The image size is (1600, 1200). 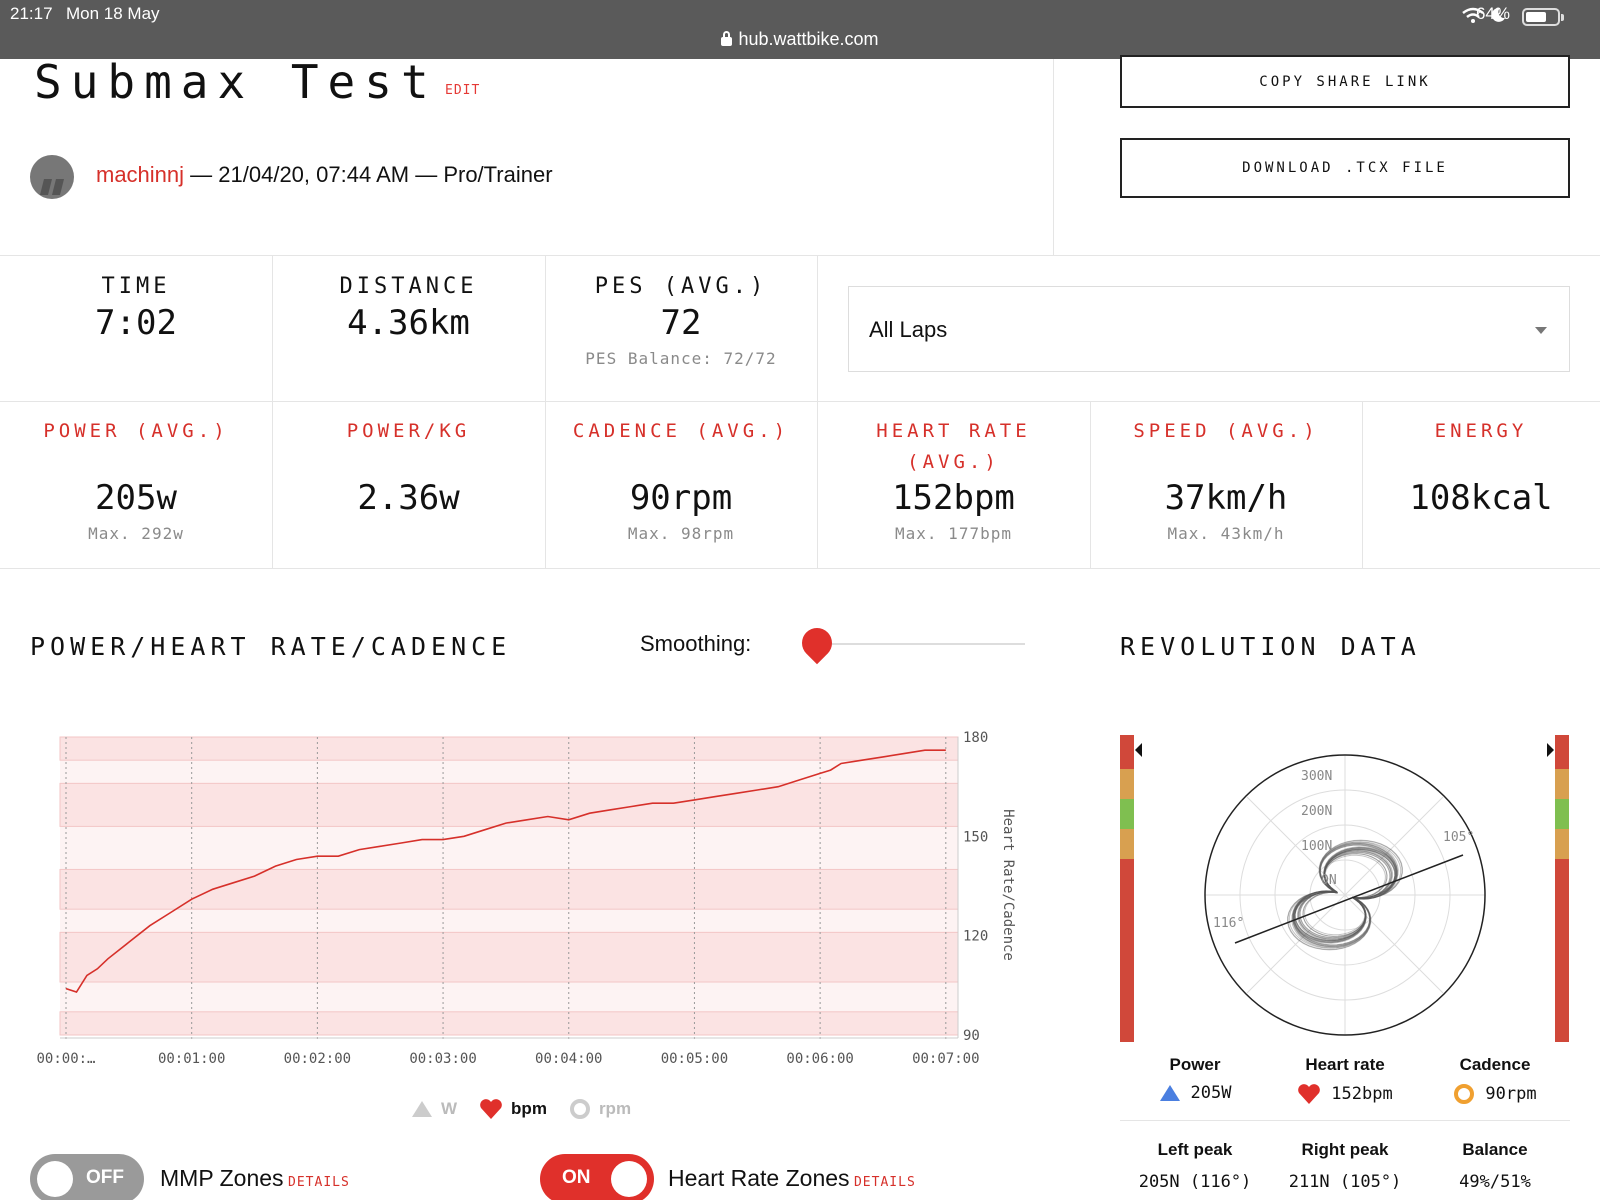 What do you see at coordinates (885, 1182) in the screenshot?
I see `heart-rate-zones-details-link: DETAILS` at bounding box center [885, 1182].